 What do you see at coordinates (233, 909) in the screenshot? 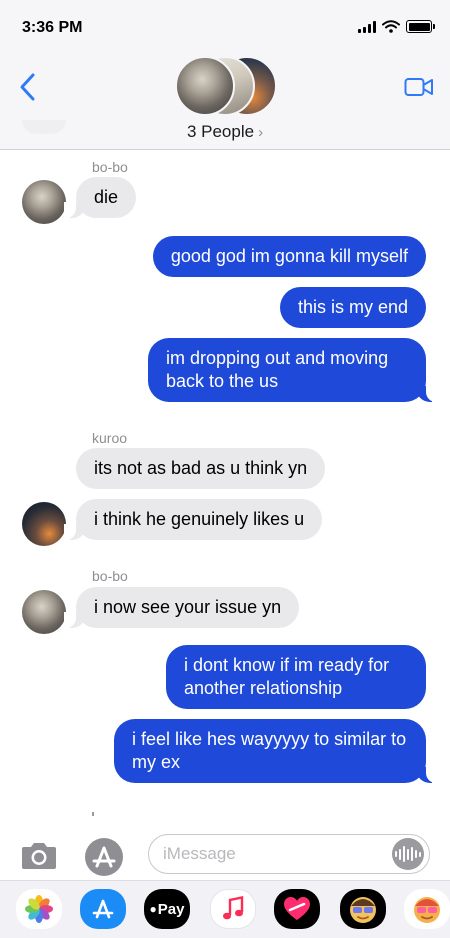
I see `music-app-icon` at bounding box center [233, 909].